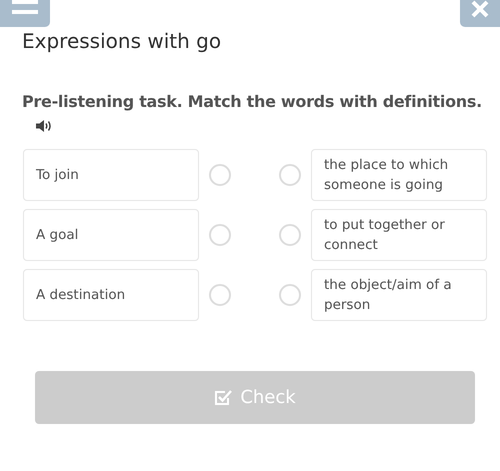 The width and height of the screenshot is (500, 471). Describe the element at coordinates (111, 175) in the screenshot. I see `word-card: To join` at that location.